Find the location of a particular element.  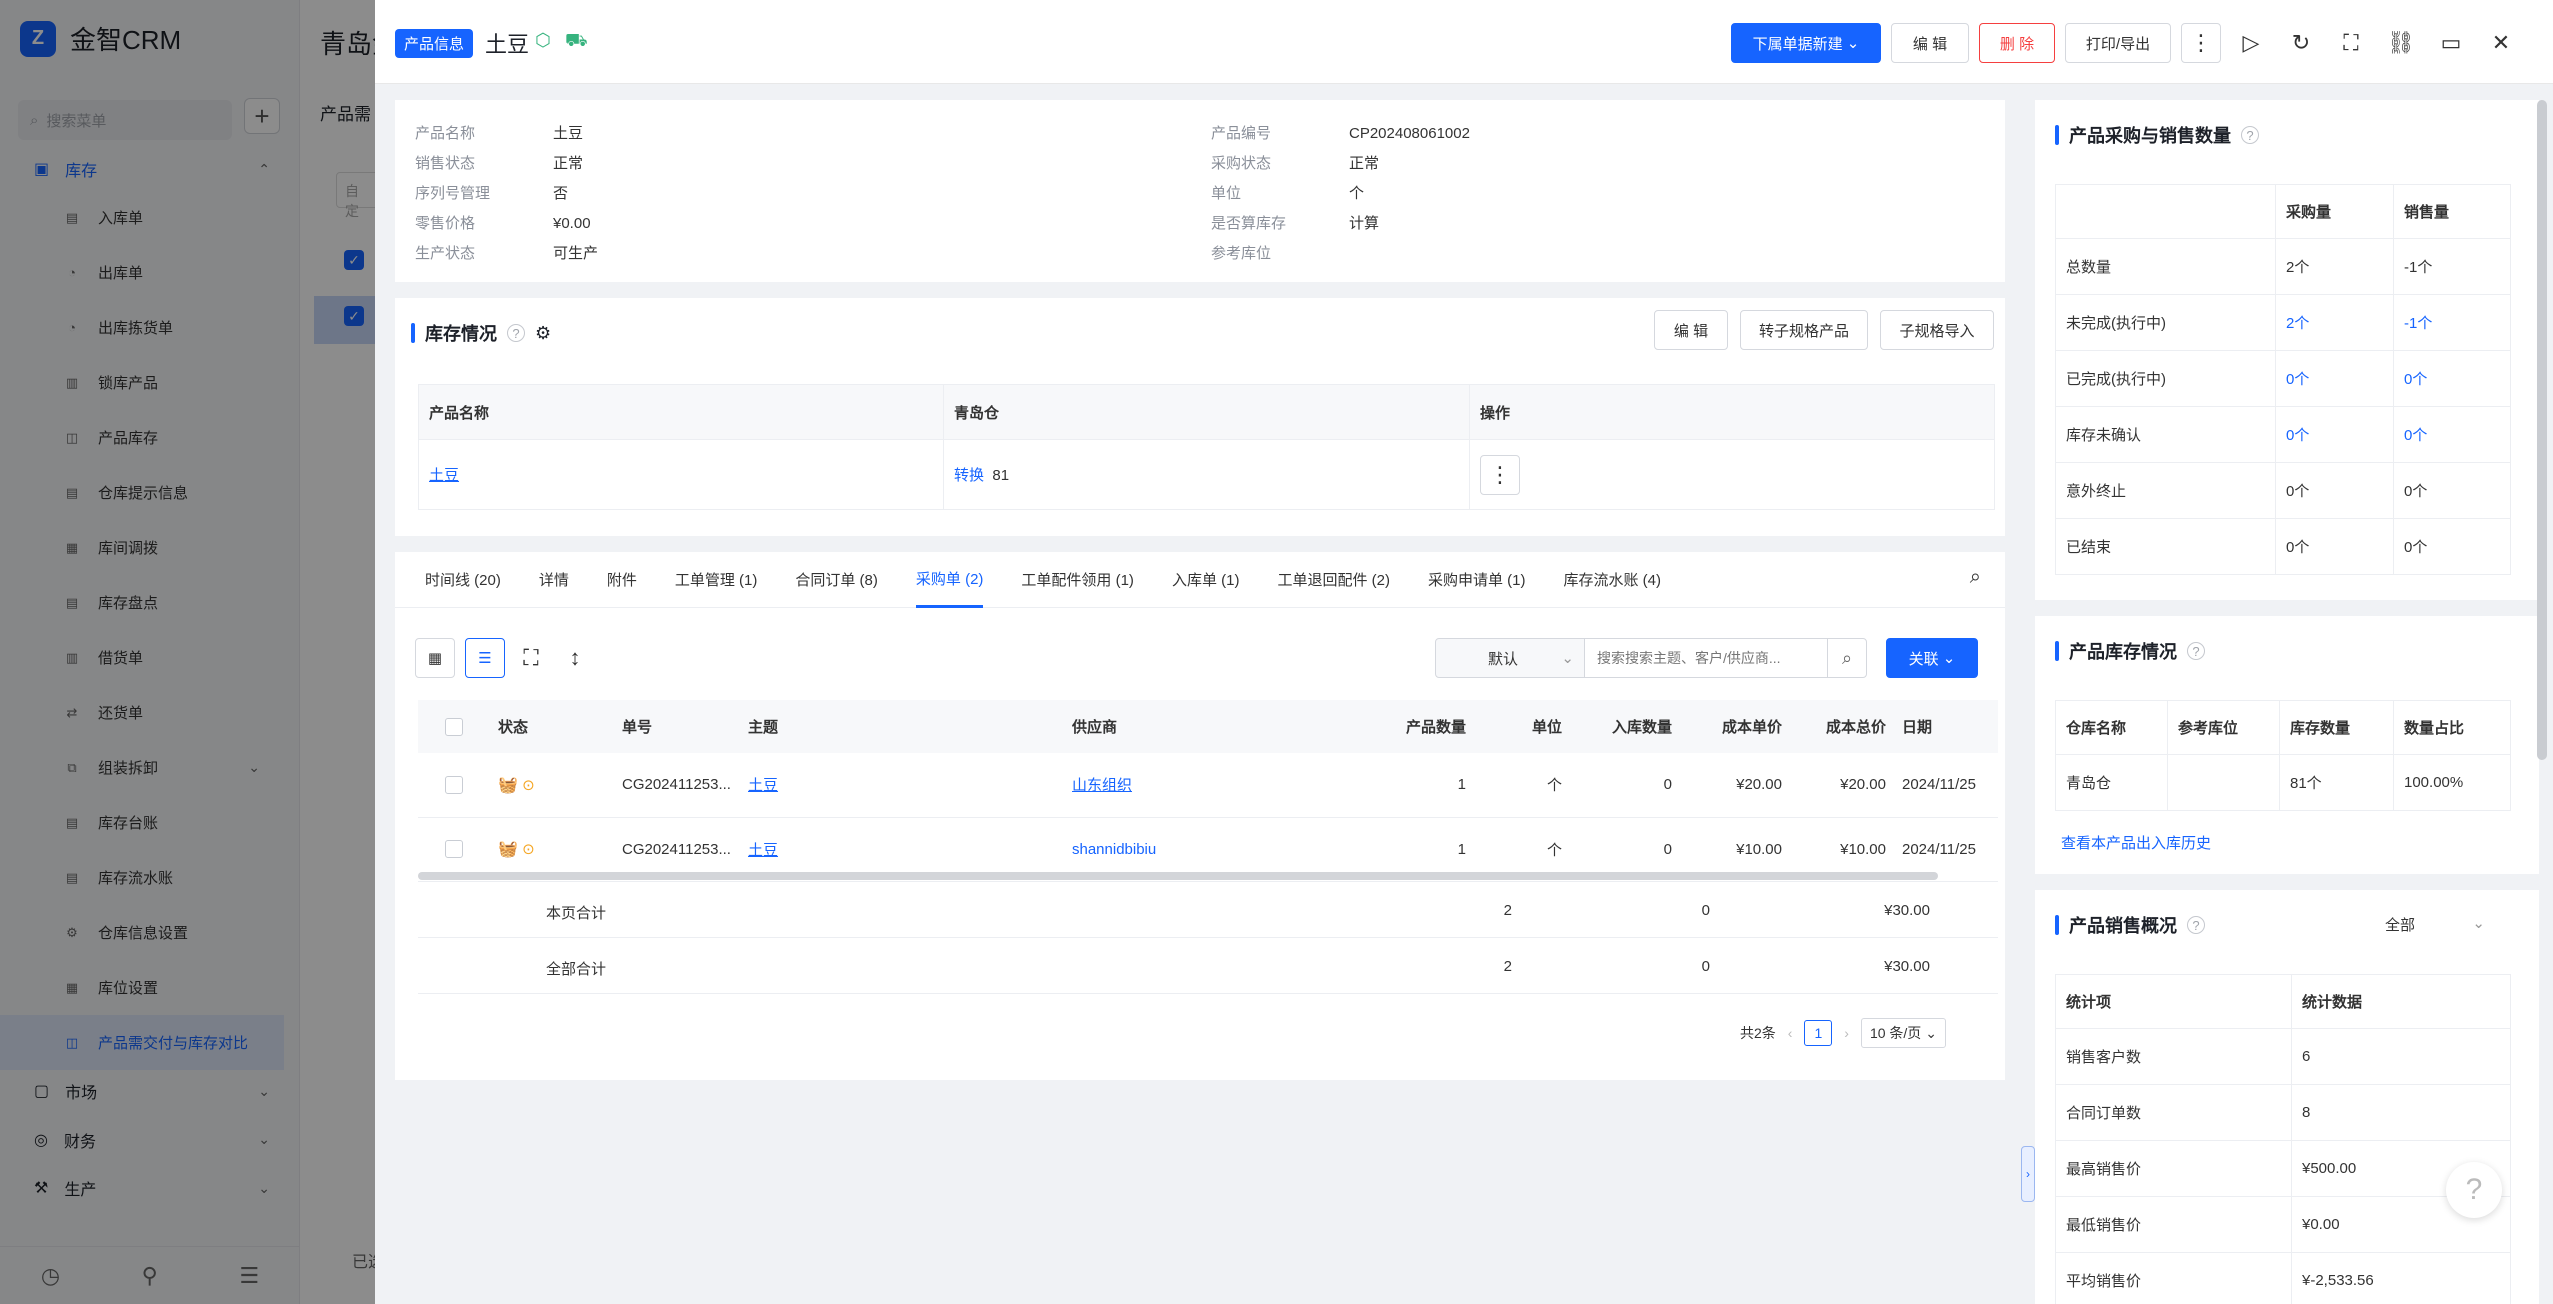

link-button: 关联 ⌄ is located at coordinates (1932, 658).